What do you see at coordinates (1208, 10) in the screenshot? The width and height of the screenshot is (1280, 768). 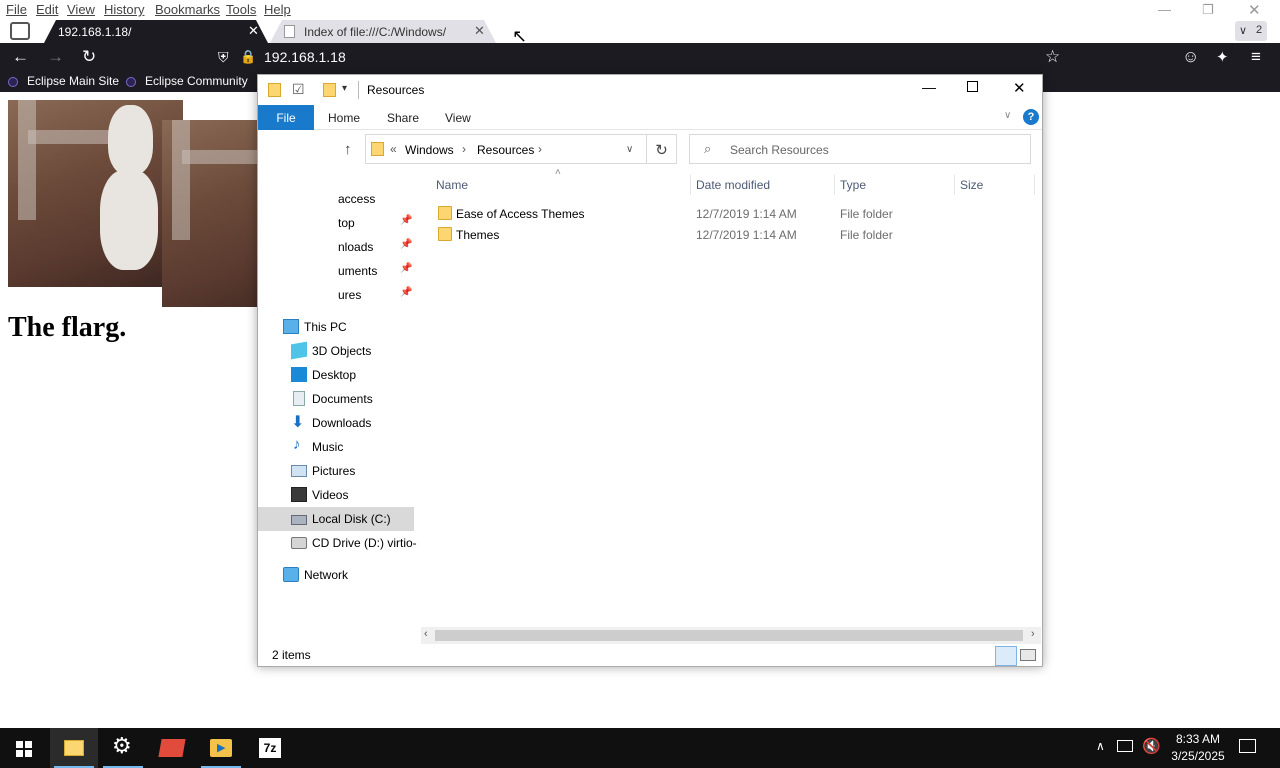 I see `restore-icon: ❐` at bounding box center [1208, 10].